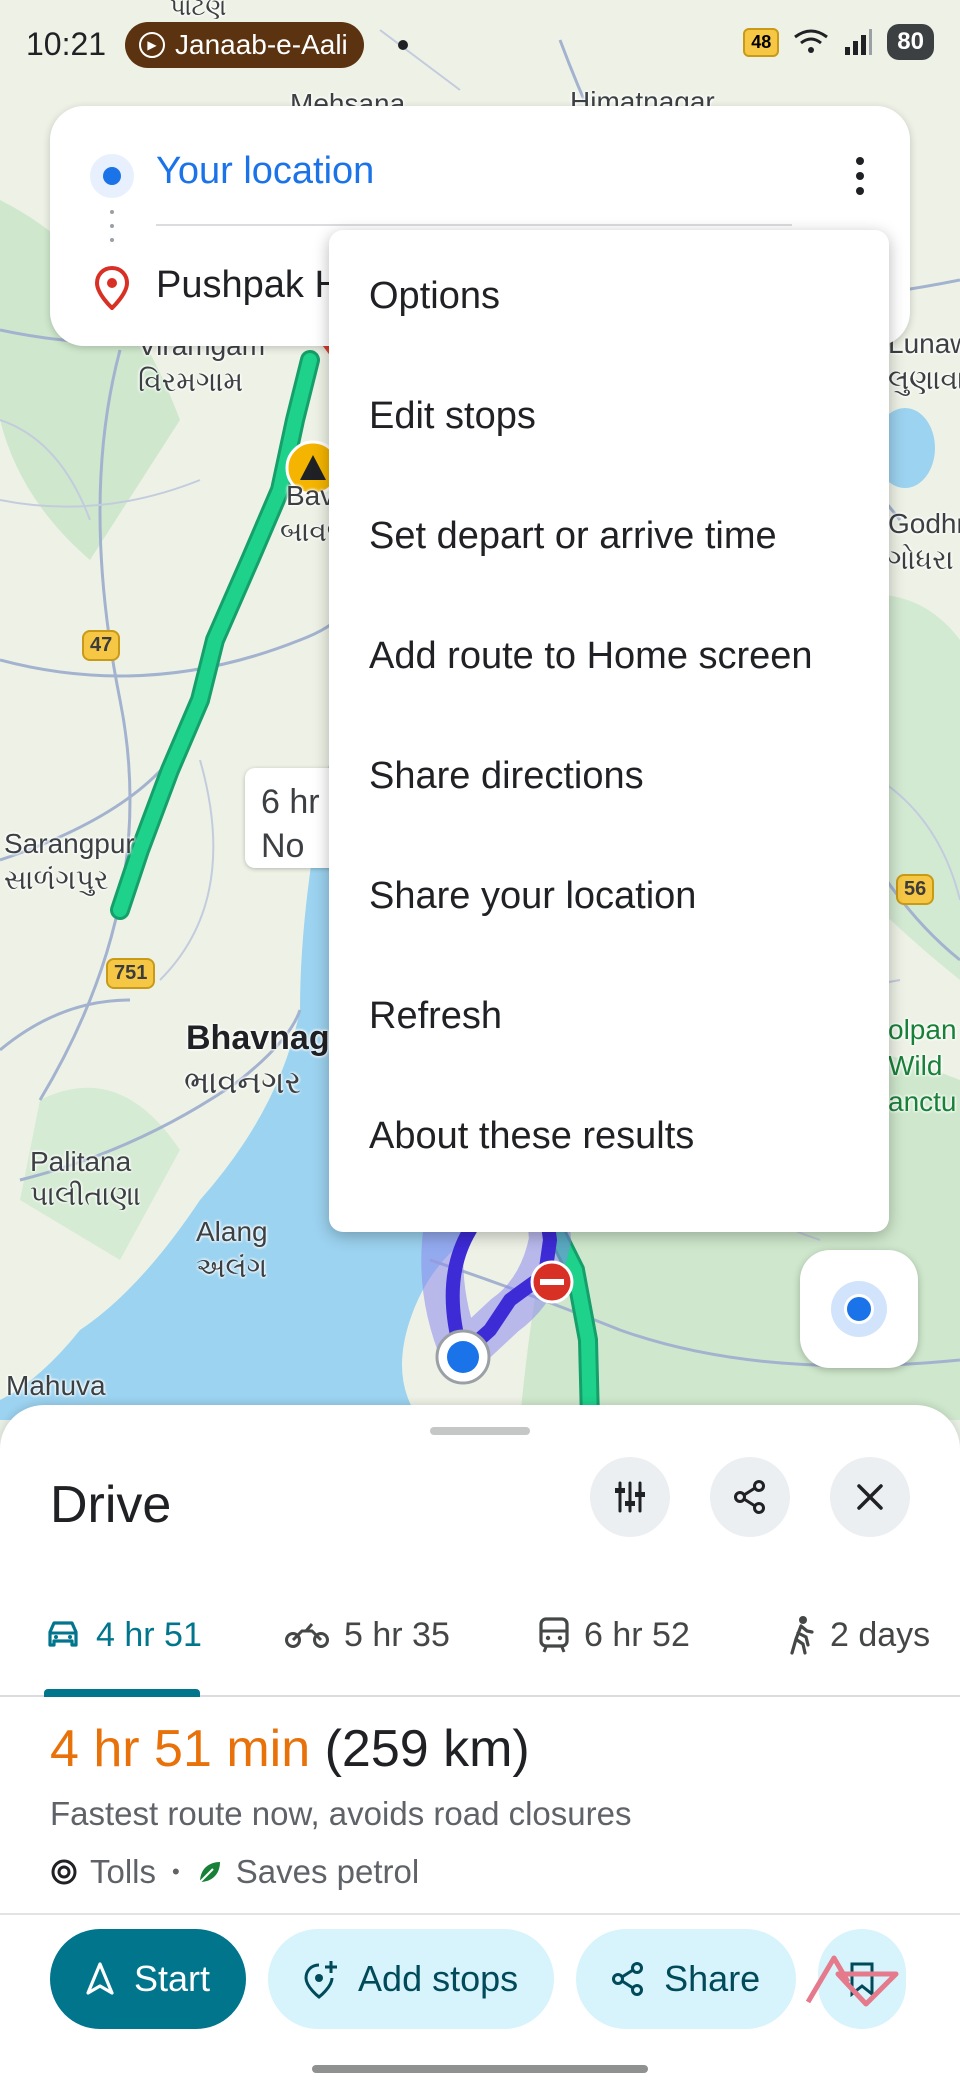 The height and width of the screenshot is (2080, 960). Describe the element at coordinates (403, 45) in the screenshot. I see `notification-dot` at that location.